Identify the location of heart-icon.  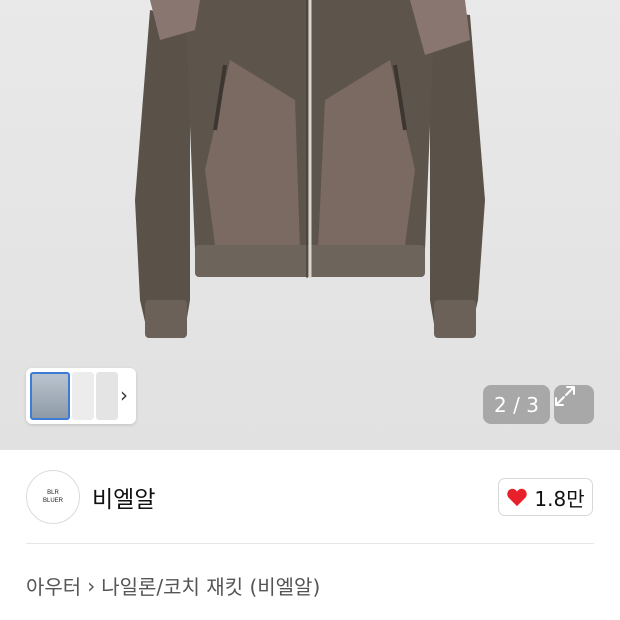
(517, 497).